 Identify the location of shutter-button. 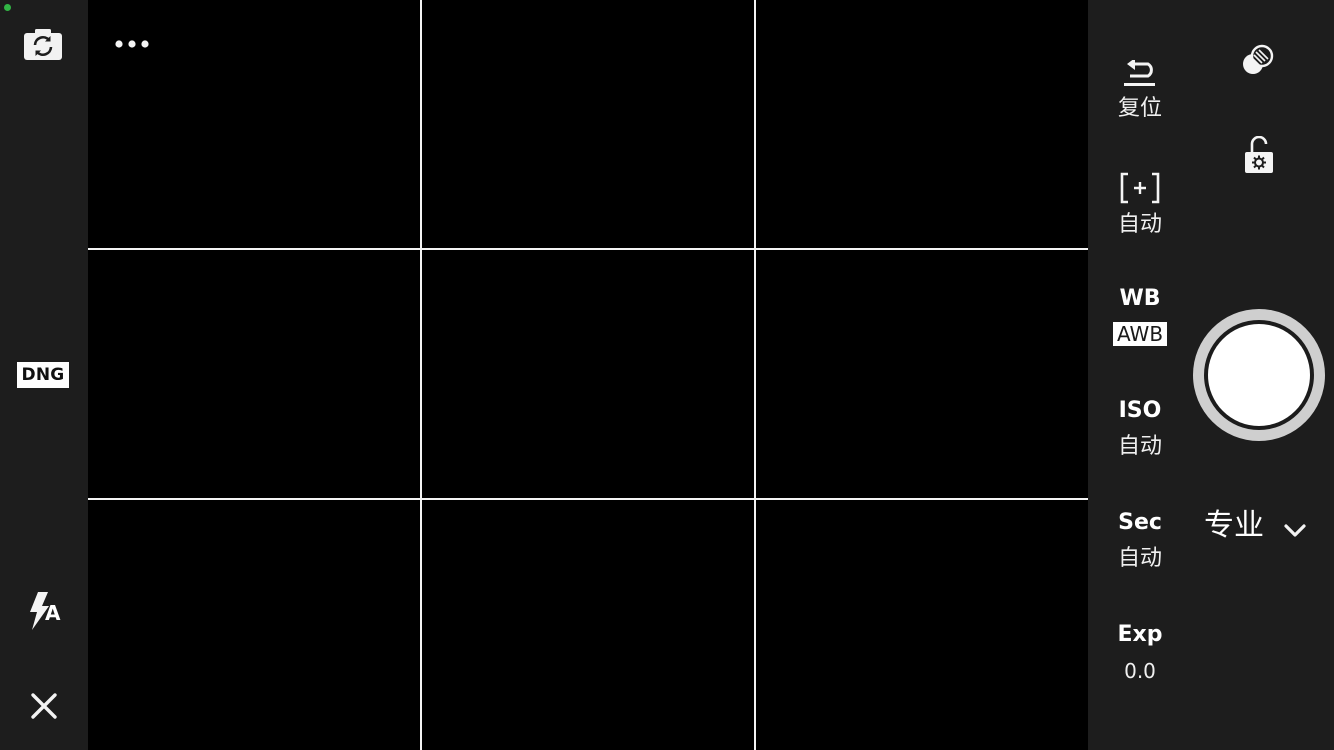
(1259, 375).